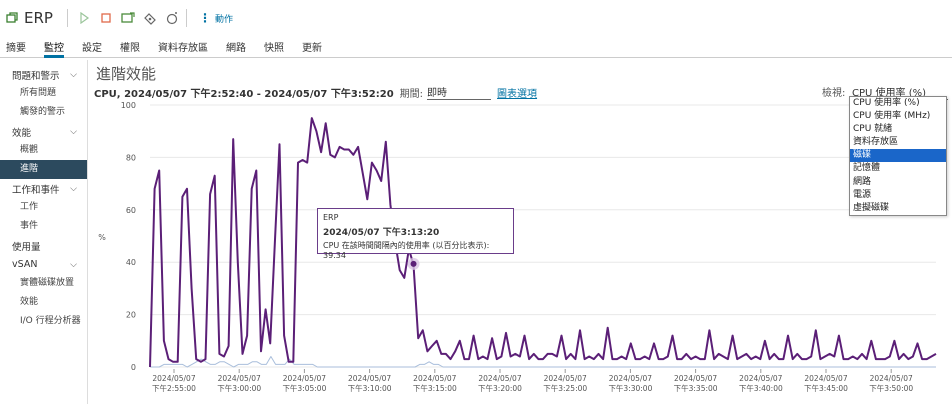 The width and height of the screenshot is (952, 404). Describe the element at coordinates (25, 264) in the screenshot. I see `sidebar-group-label: vSAN` at that location.